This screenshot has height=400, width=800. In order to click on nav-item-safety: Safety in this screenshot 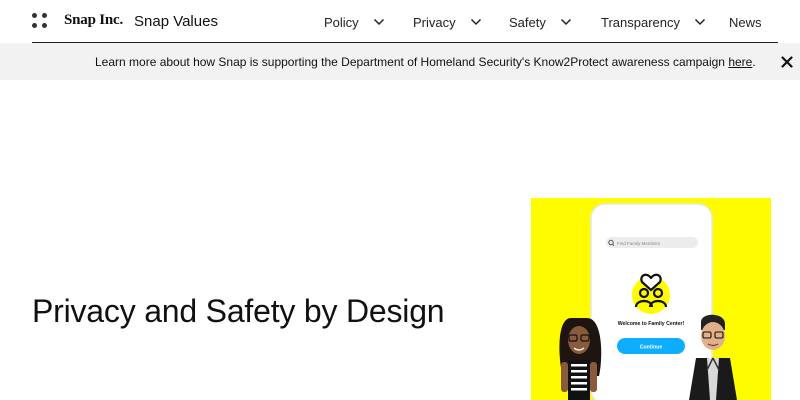, I will do `click(540, 22)`.